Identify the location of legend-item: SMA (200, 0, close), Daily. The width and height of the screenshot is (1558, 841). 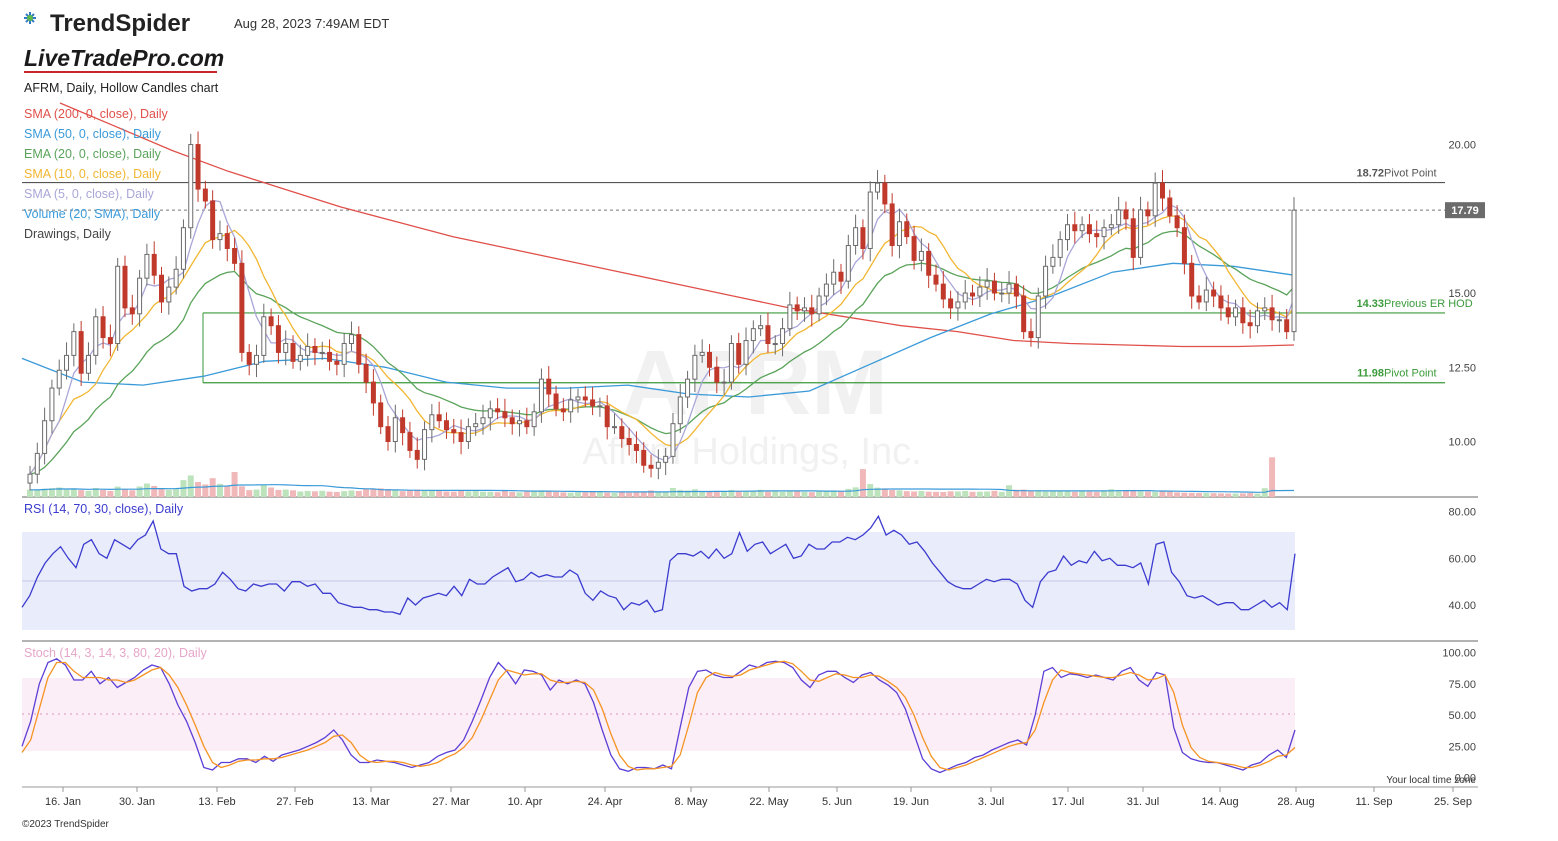
(96, 114).